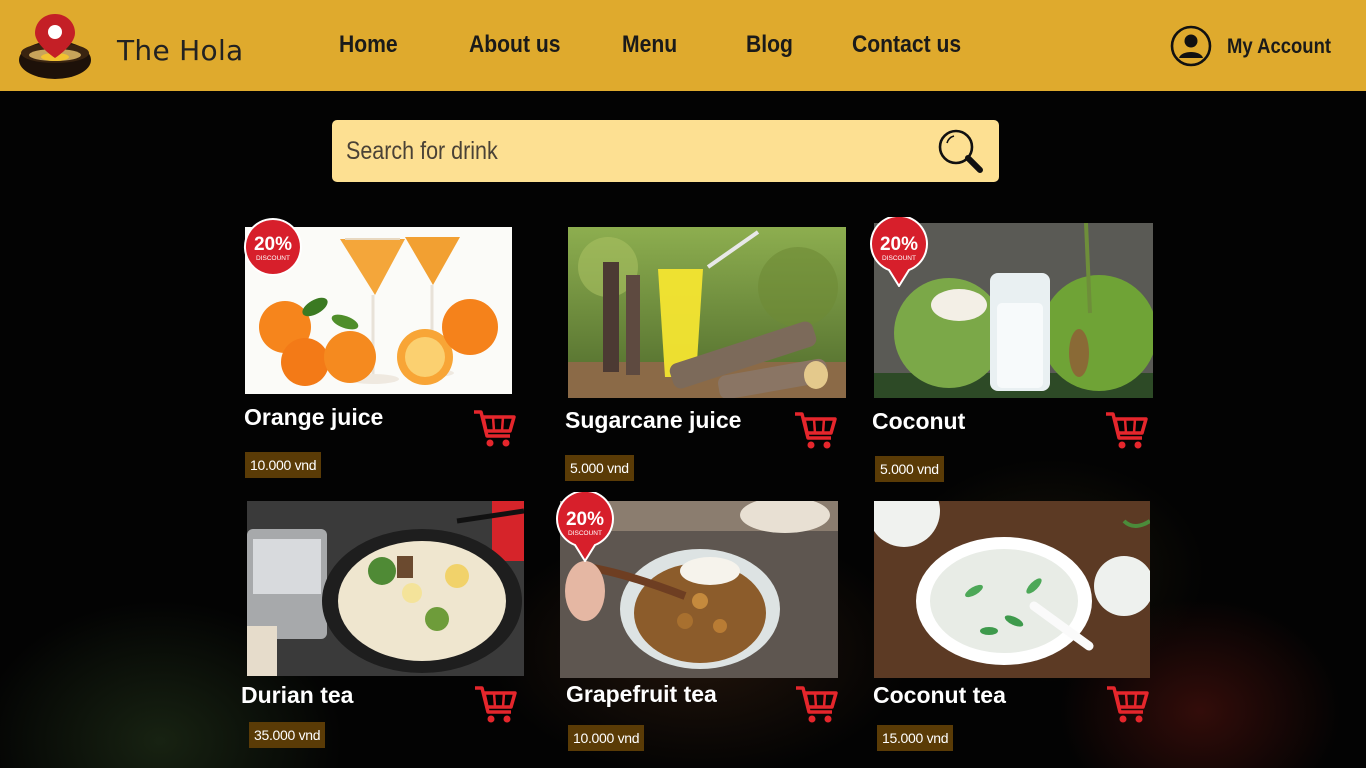 This screenshot has width=1366, height=768. I want to click on user-circle-icon, so click(1191, 46).